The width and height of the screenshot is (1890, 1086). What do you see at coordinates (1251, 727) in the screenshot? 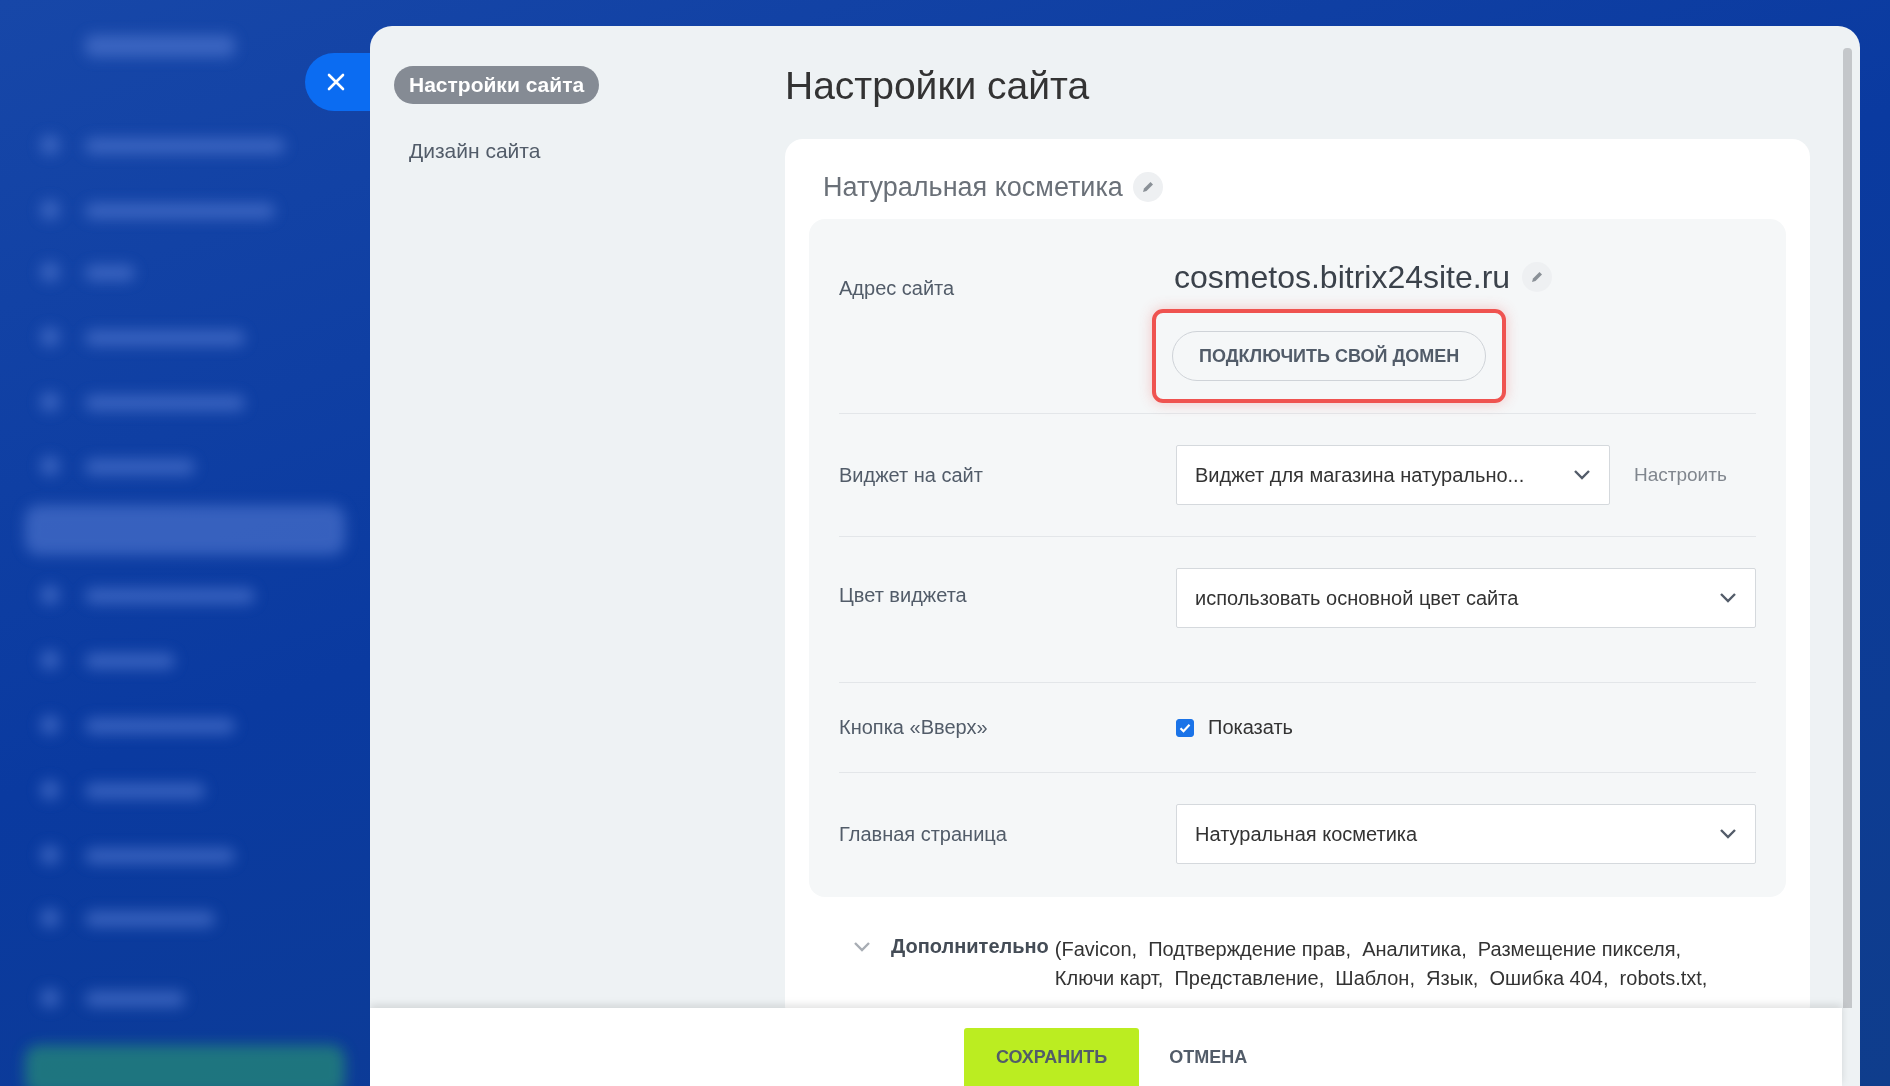
I see `checkbox-label: Показать` at bounding box center [1251, 727].